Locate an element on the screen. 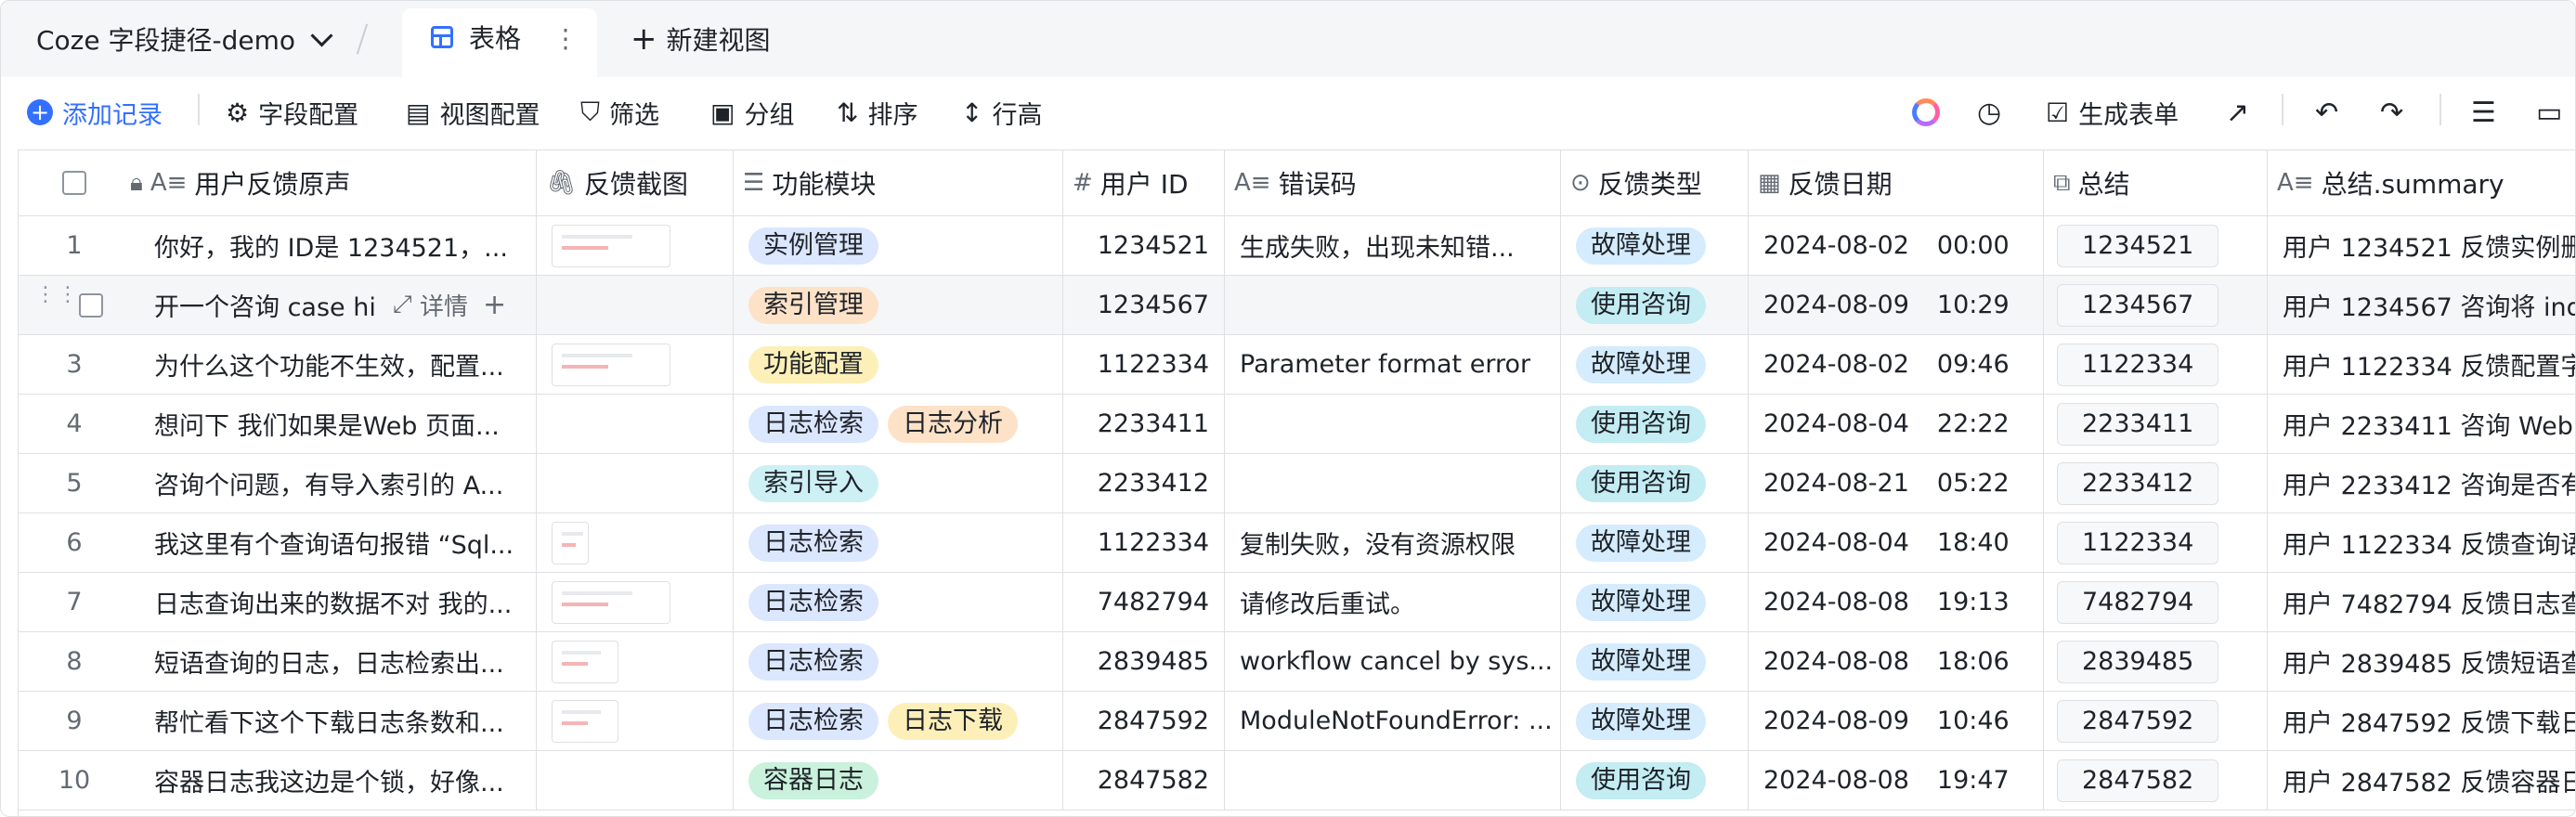 This screenshot has width=2576, height=817. module-cell: 索引管理 is located at coordinates (898, 305).